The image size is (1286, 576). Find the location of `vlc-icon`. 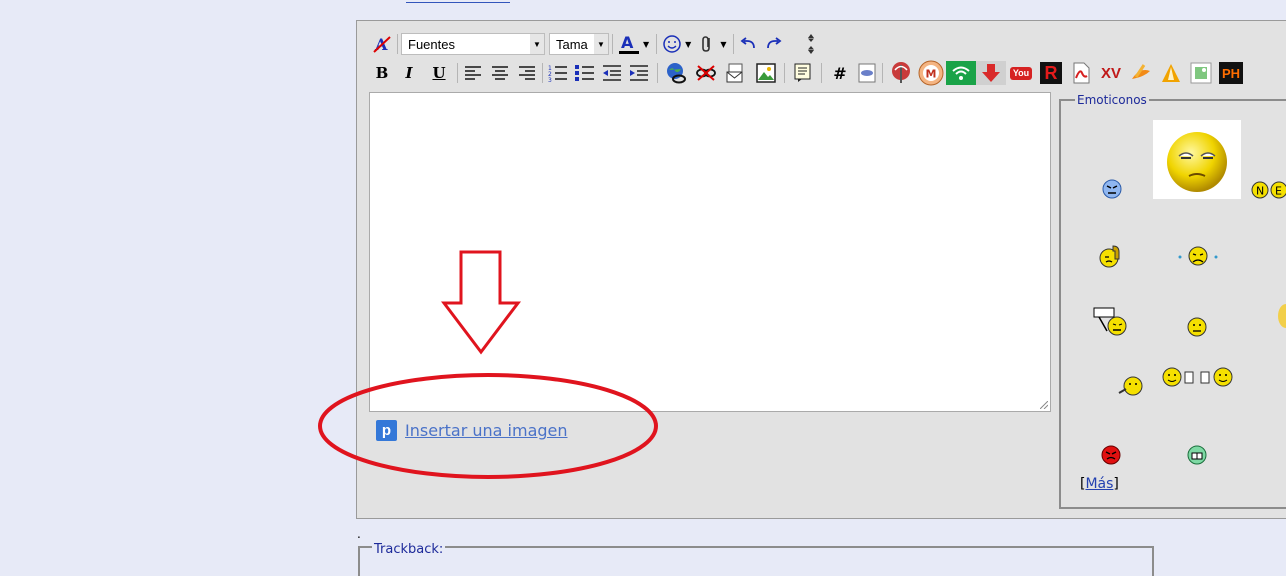

vlc-icon is located at coordinates (1141, 73).